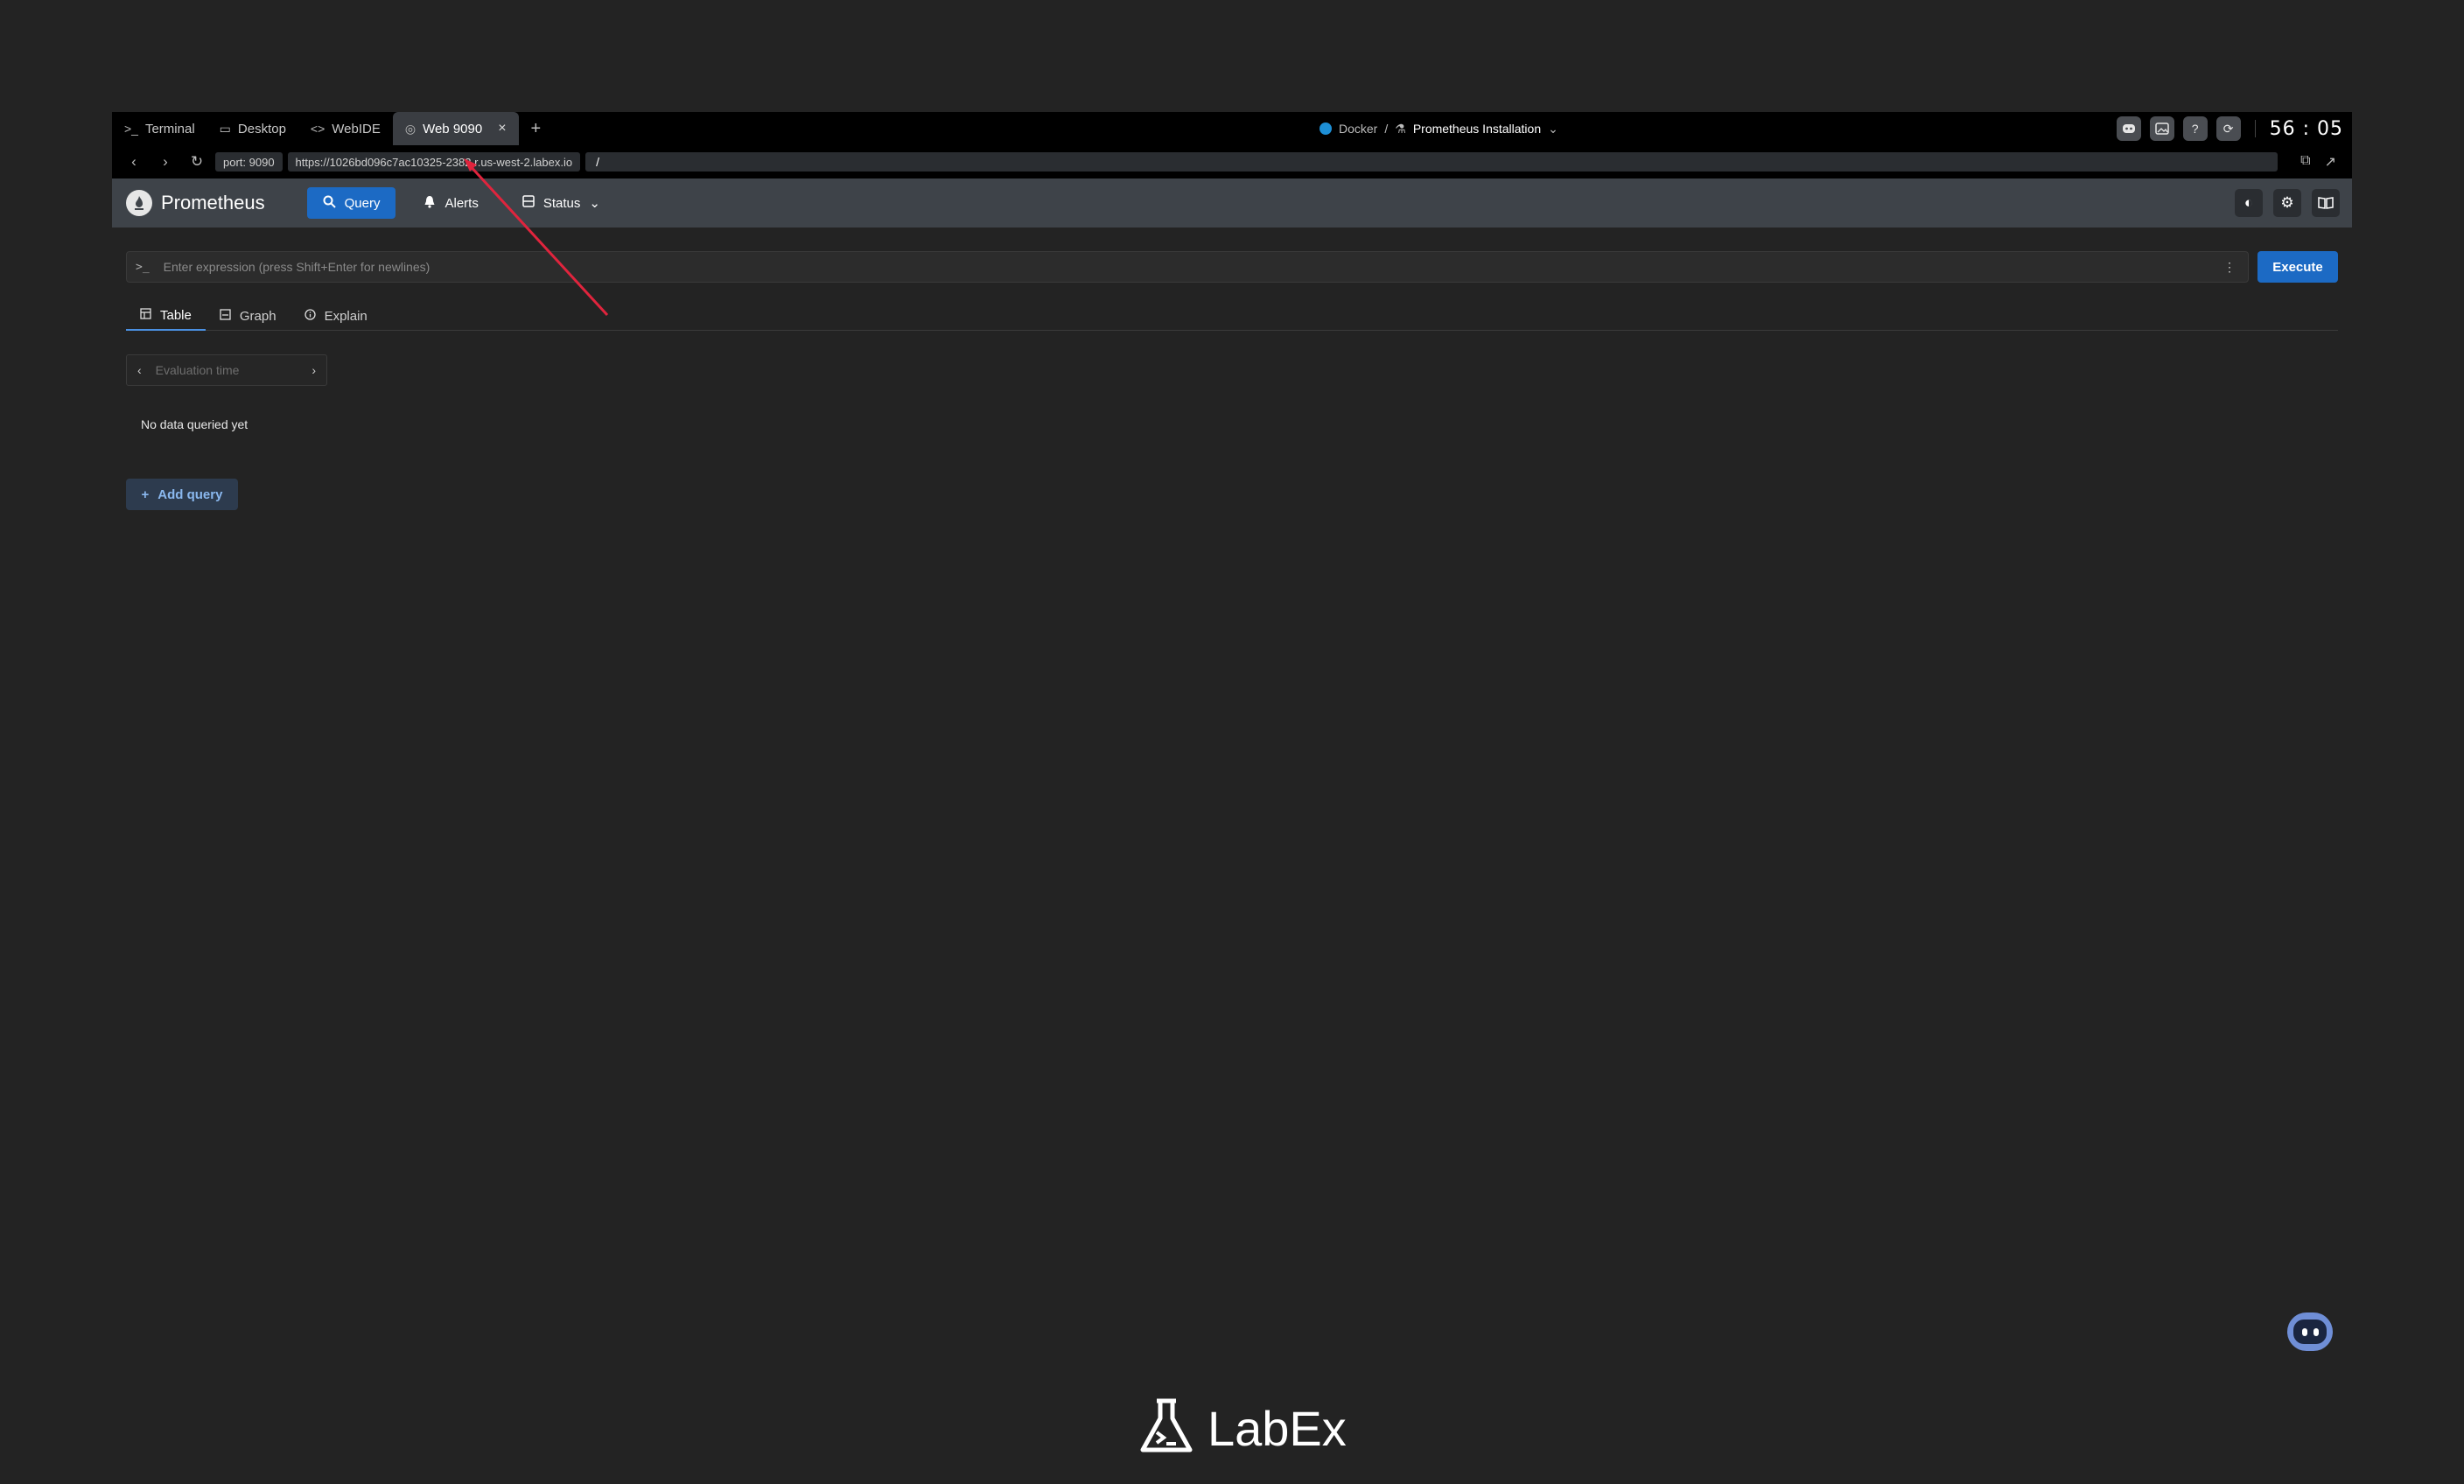 The width and height of the screenshot is (2464, 1484). I want to click on nav-alerts: Alerts, so click(451, 203).